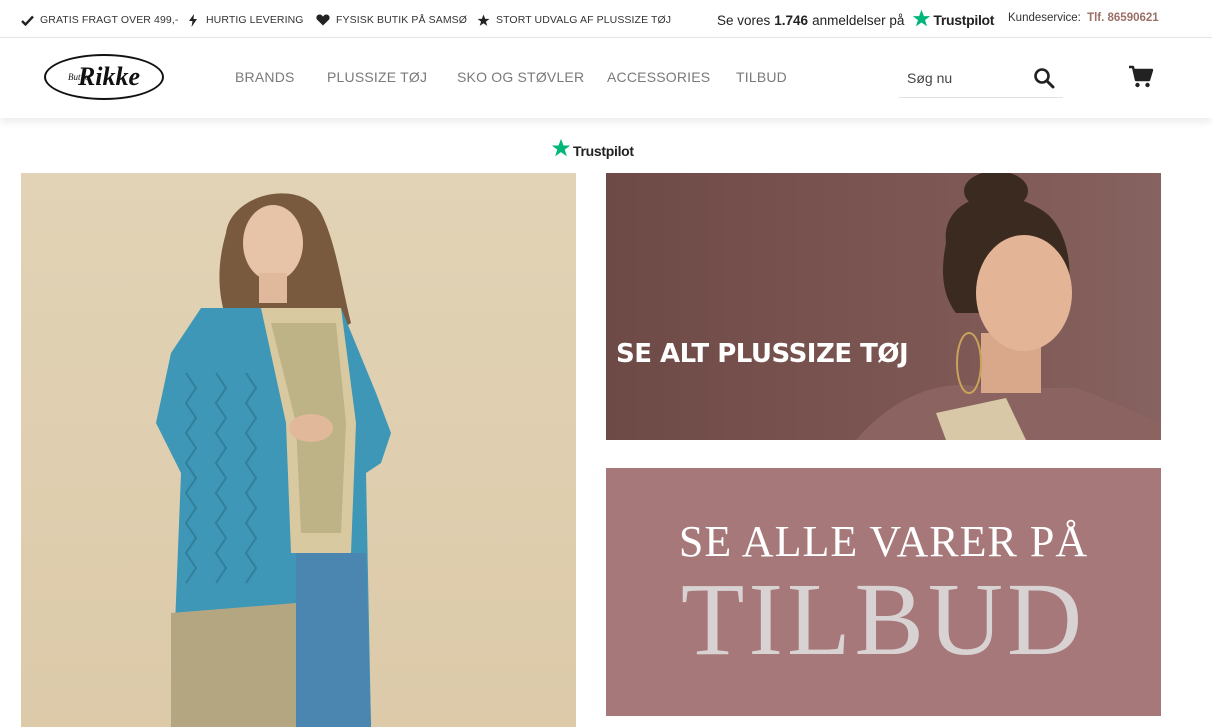 This screenshot has height=727, width=1212. What do you see at coordinates (27, 20) in the screenshot?
I see `checkmark-icon` at bounding box center [27, 20].